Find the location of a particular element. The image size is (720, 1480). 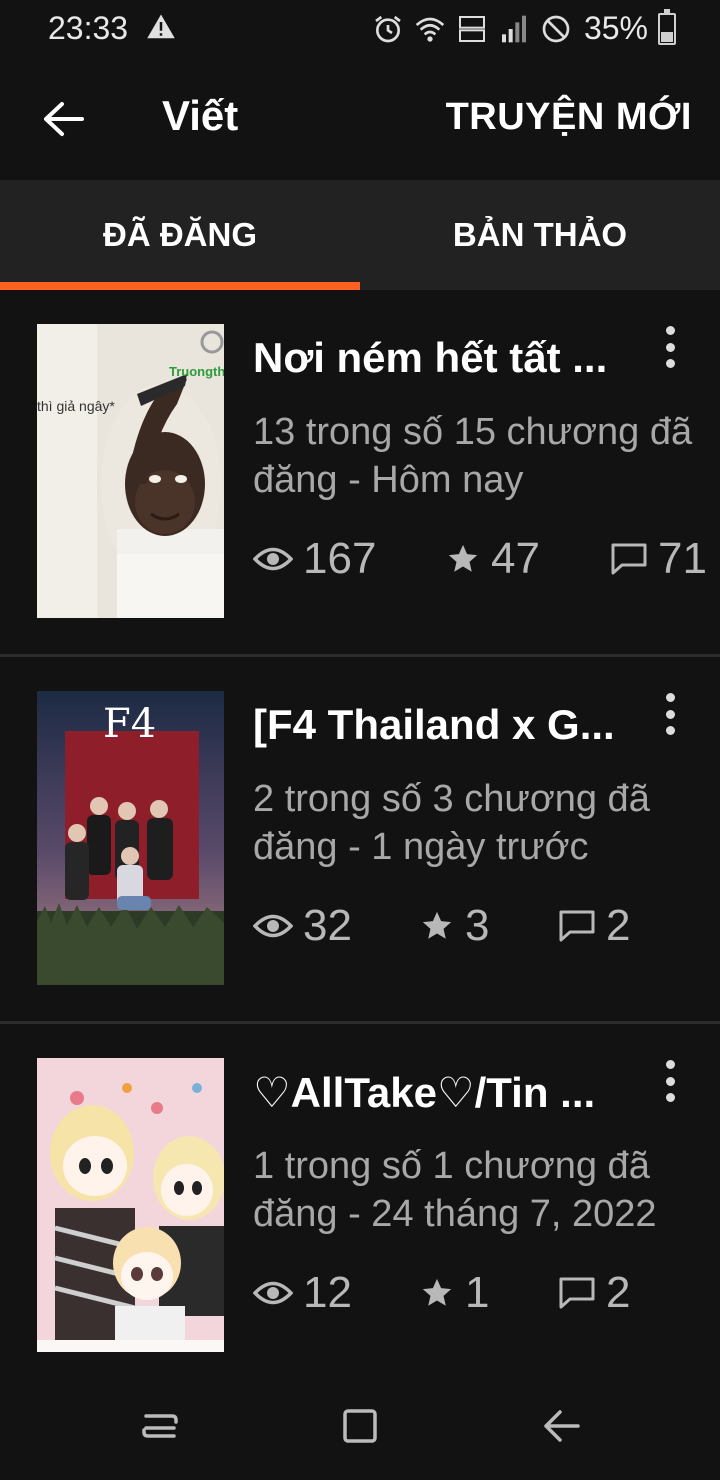

cover-watermark: Truongth is located at coordinates (196, 371).